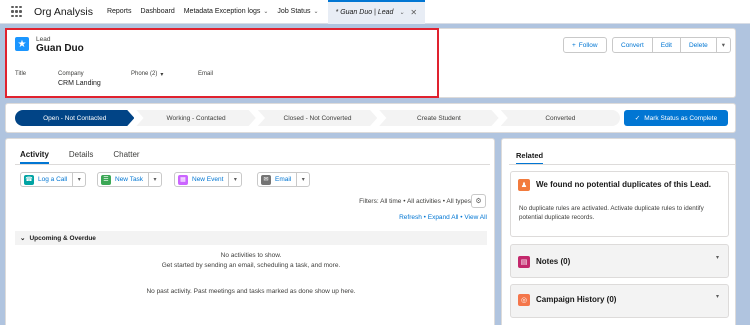  What do you see at coordinates (21, 74) in the screenshot?
I see `field-label-title: Title` at bounding box center [21, 74].